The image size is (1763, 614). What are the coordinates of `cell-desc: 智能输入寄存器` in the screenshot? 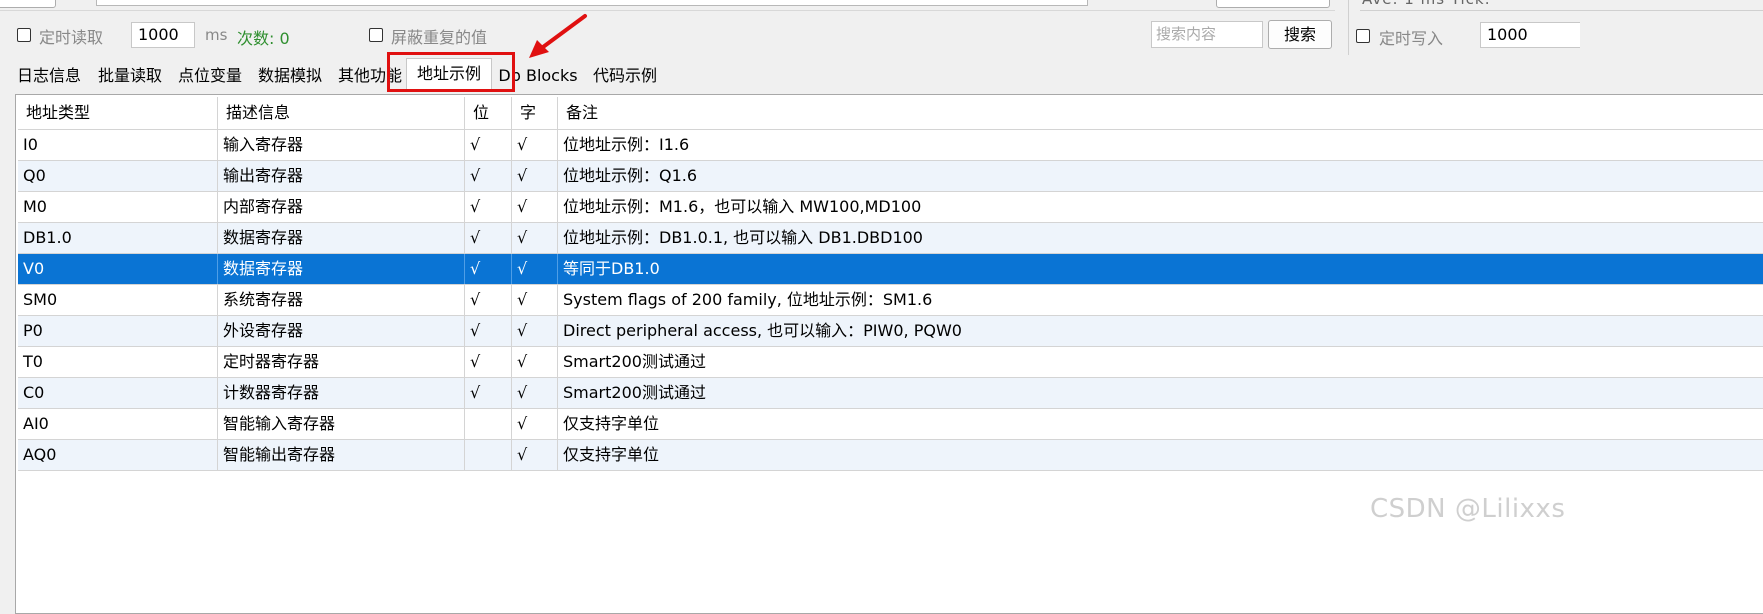 It's located at (341, 424).